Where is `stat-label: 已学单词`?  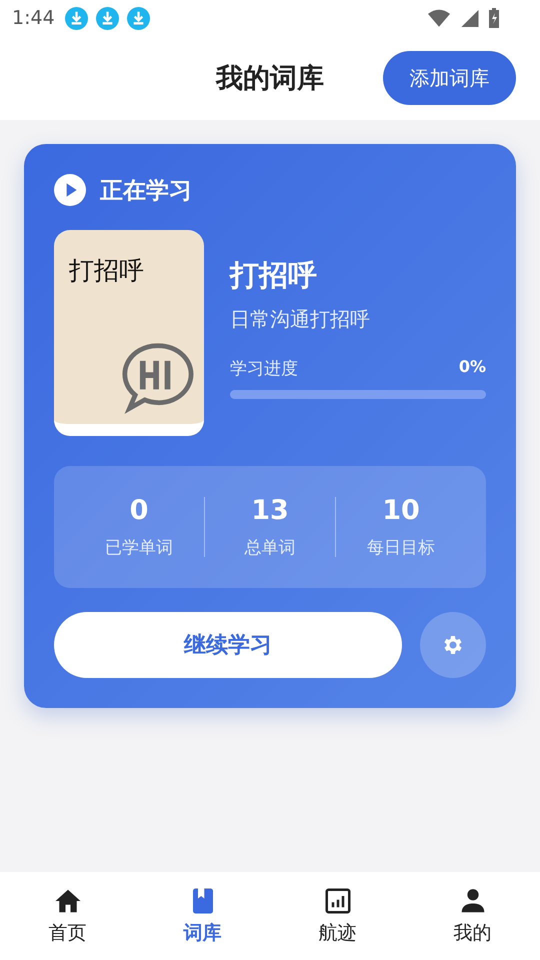 stat-label: 已学单词 is located at coordinates (139, 548).